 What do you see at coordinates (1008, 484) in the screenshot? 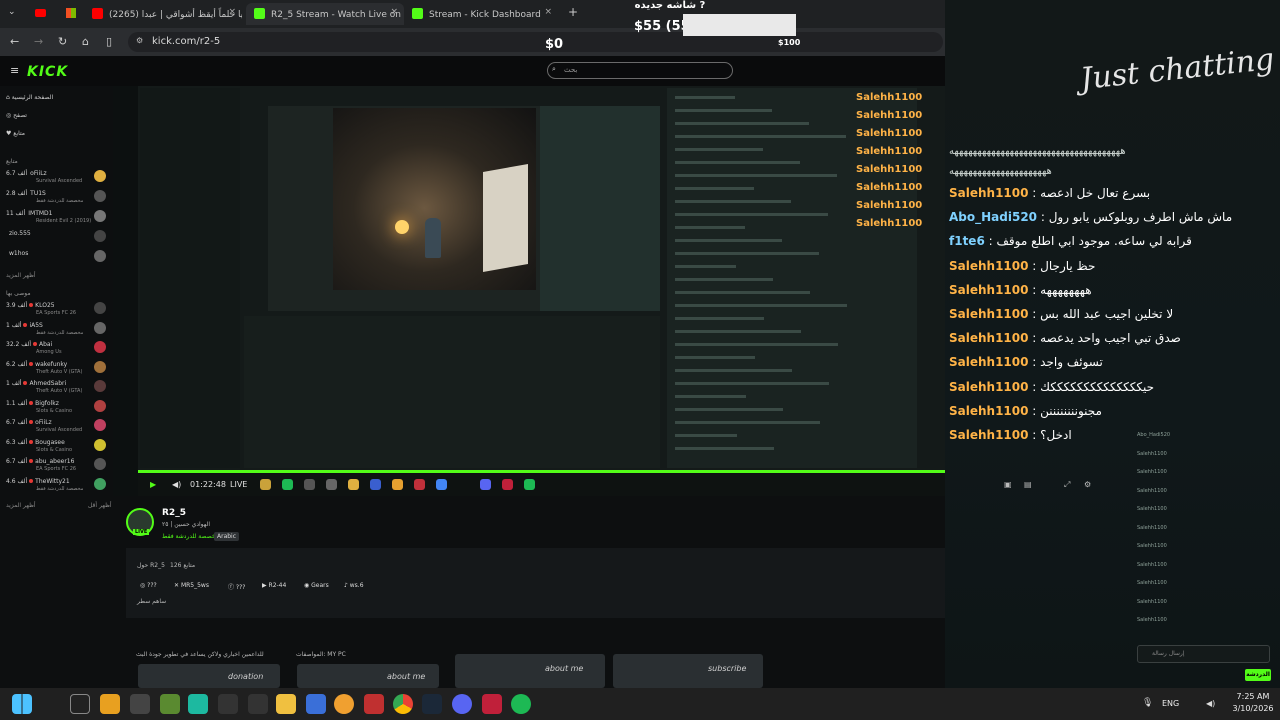
I see `popout-icon: ▣` at bounding box center [1008, 484].